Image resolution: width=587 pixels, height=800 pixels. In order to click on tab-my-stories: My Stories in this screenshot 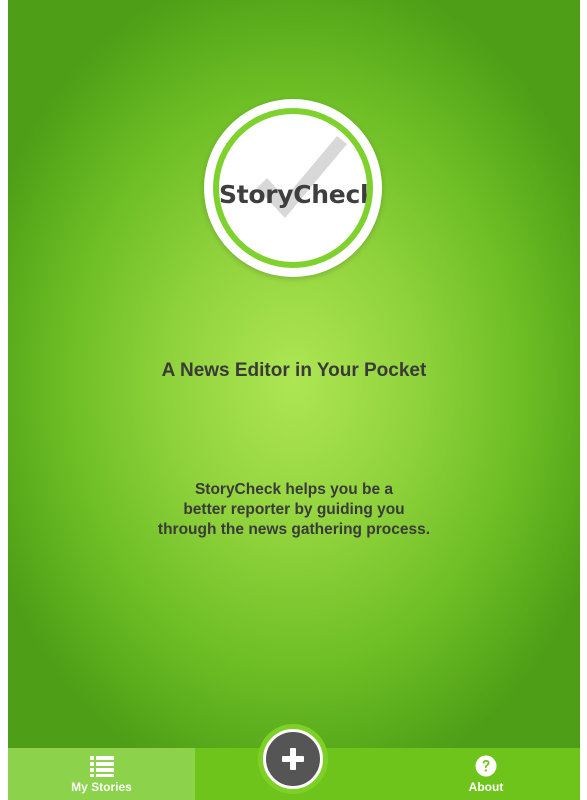, I will do `click(101, 774)`.